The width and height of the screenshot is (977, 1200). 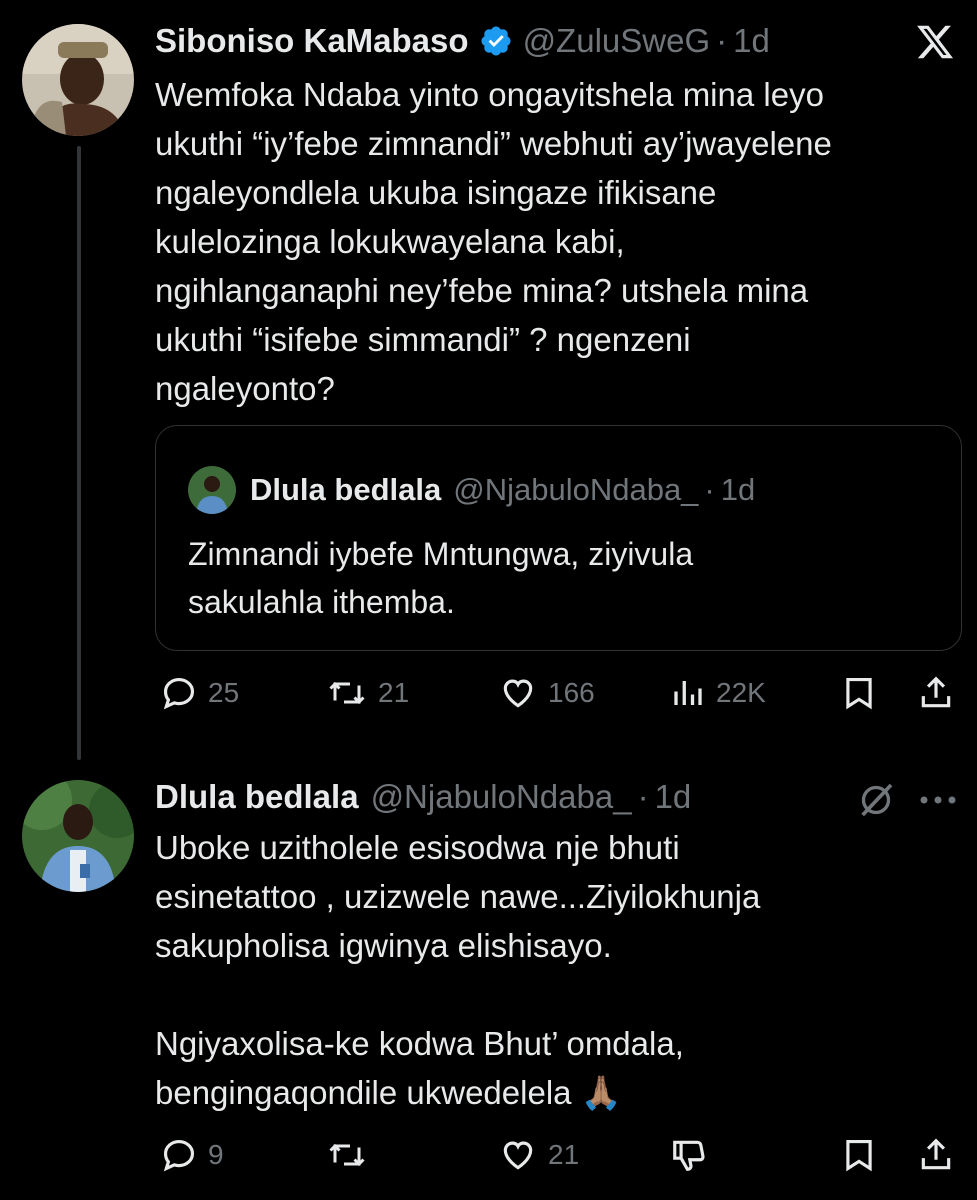 I want to click on views-button: 22K, so click(x=718, y=693).